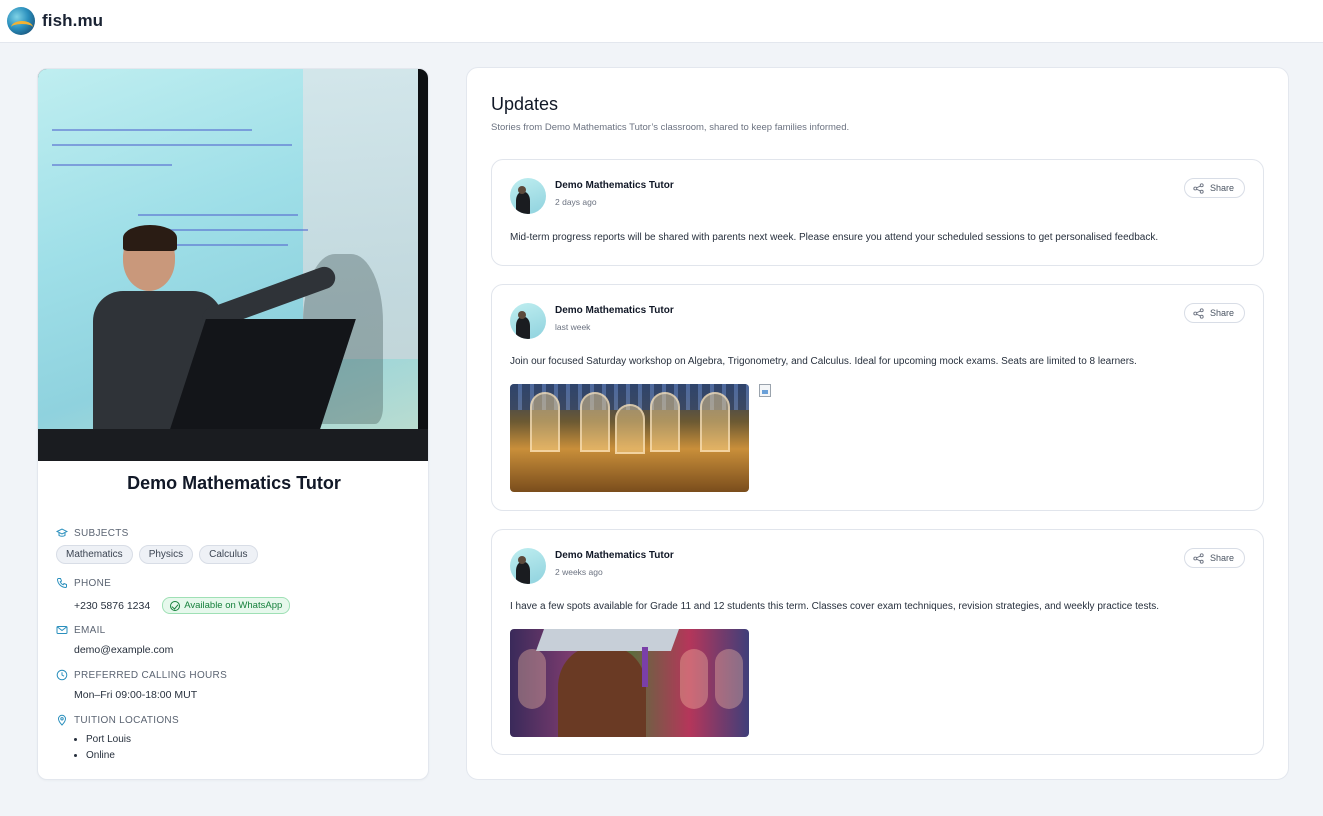 The image size is (1323, 816). Describe the element at coordinates (629, 438) in the screenshot. I see `post-image-hall` at that location.